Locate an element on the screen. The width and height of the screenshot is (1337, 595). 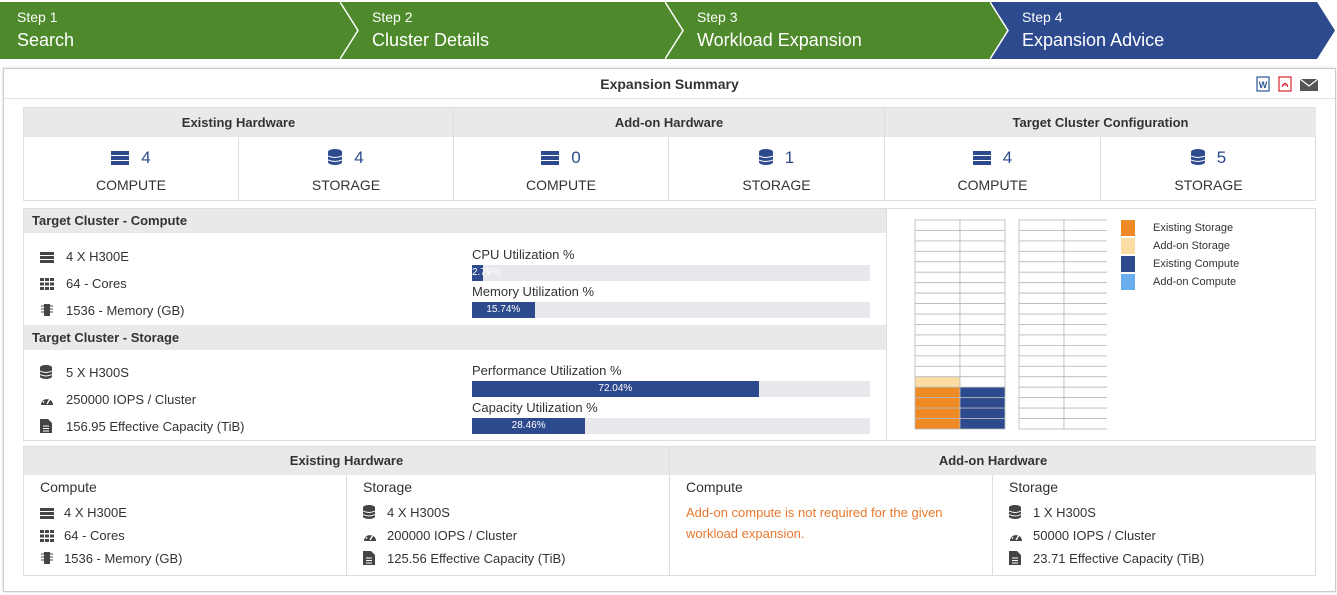
detail-line: 23.71 Effective Capacity (TiB) is located at coordinates (1106, 559).